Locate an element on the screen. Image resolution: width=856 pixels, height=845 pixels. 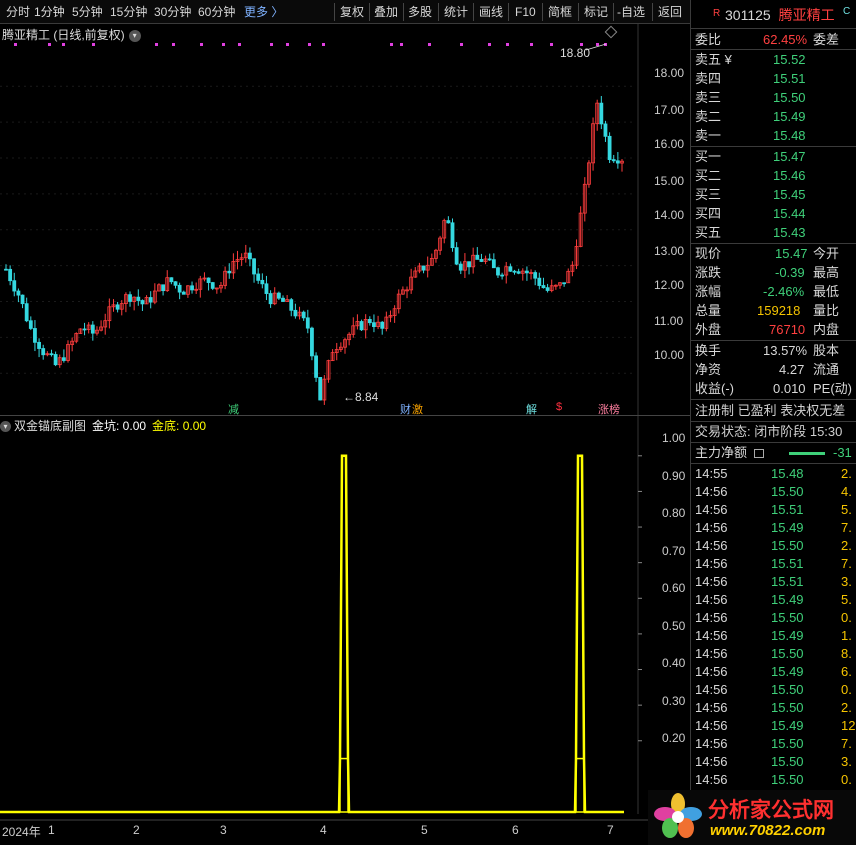
ask-row: 卖四 15.51 is located at coordinates (750, 79).